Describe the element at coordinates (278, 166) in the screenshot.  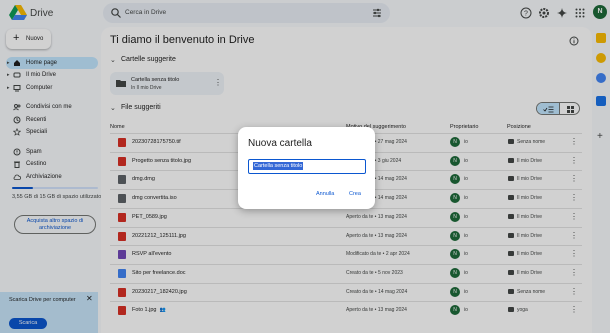
I see `folder-name-value: Cartella senza titolo` at that location.